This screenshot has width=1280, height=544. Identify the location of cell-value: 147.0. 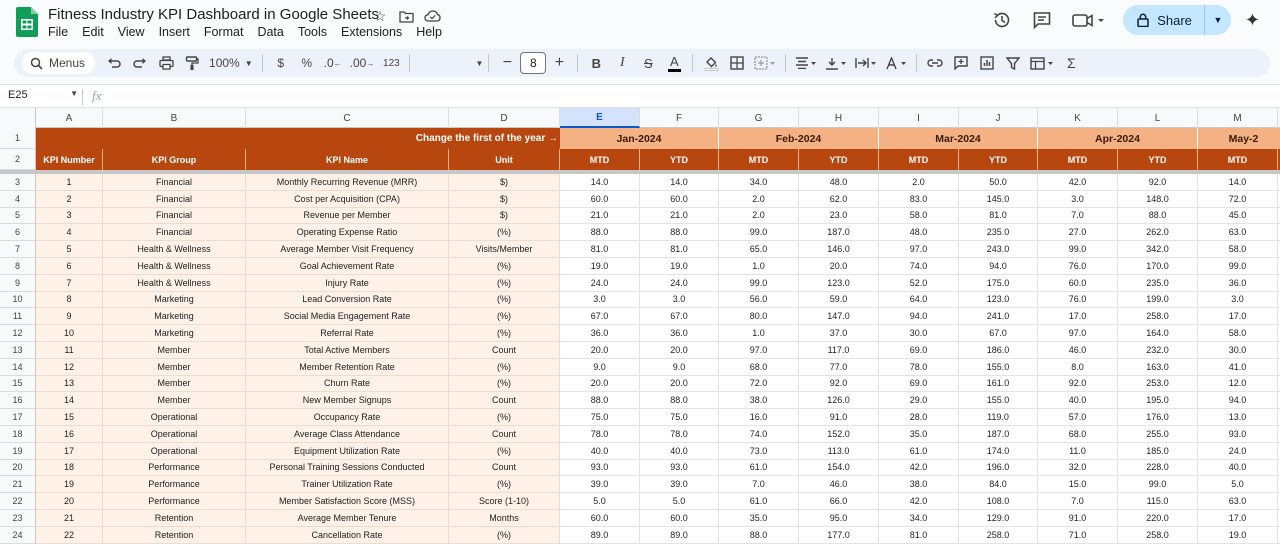
(839, 317).